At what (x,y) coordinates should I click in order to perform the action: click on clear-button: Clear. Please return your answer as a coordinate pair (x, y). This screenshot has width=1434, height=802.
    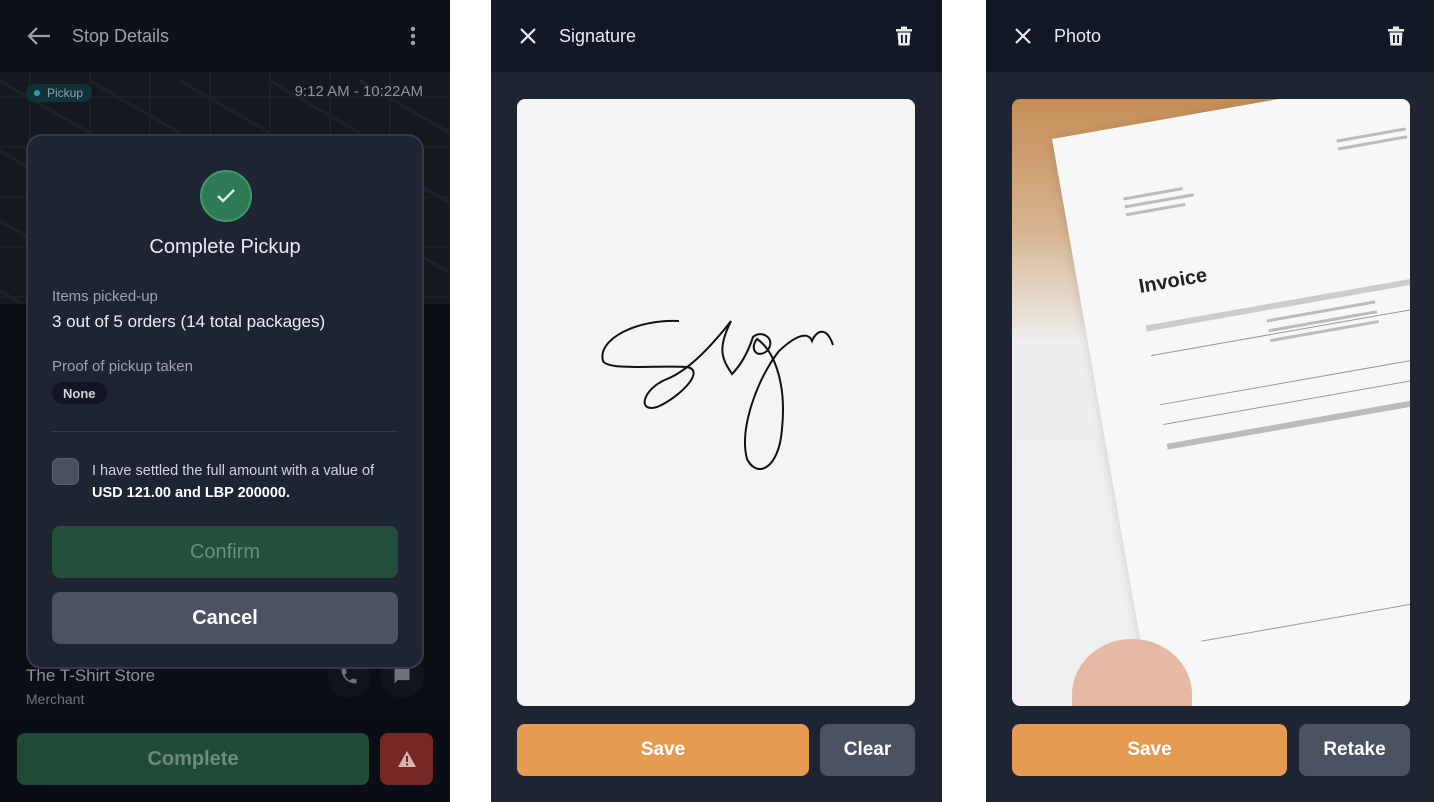
    Looking at the image, I should click on (867, 750).